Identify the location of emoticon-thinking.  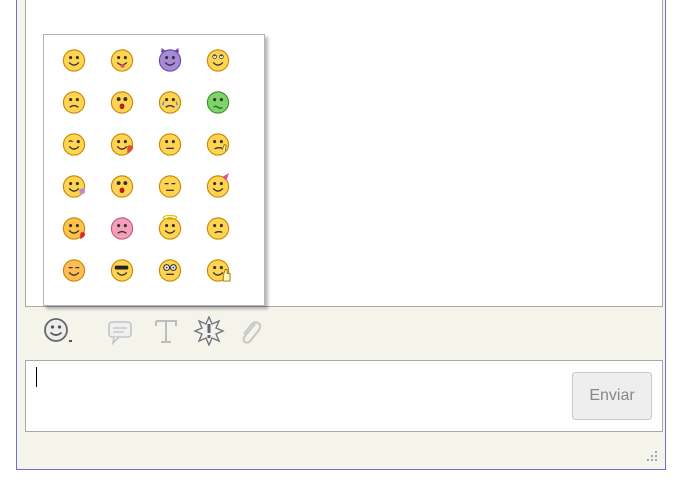
(218, 144).